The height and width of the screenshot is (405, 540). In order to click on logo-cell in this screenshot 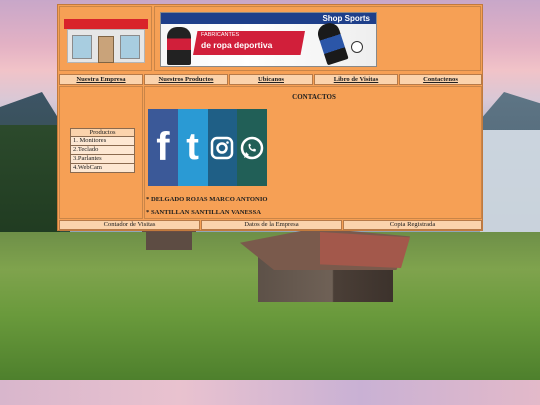, I will do `click(105, 38)`.